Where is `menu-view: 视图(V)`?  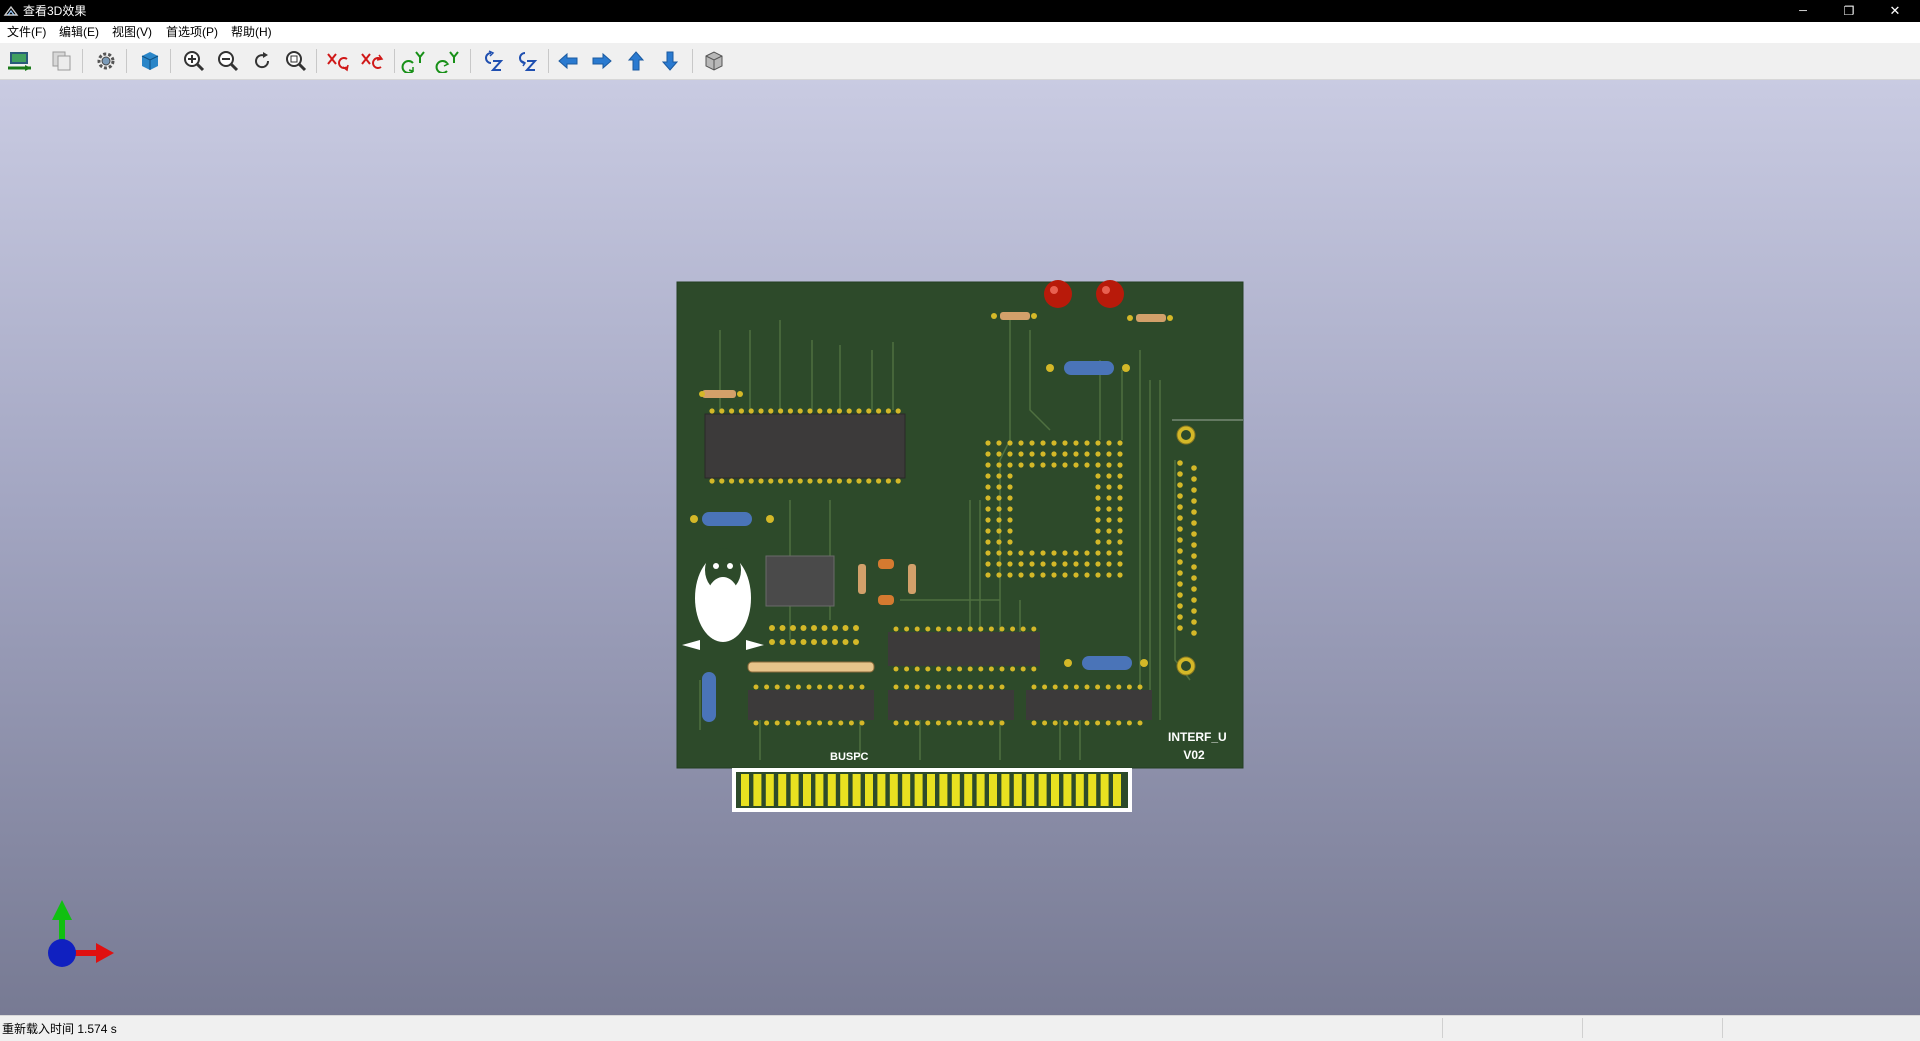 menu-view: 视图(V) is located at coordinates (132, 32).